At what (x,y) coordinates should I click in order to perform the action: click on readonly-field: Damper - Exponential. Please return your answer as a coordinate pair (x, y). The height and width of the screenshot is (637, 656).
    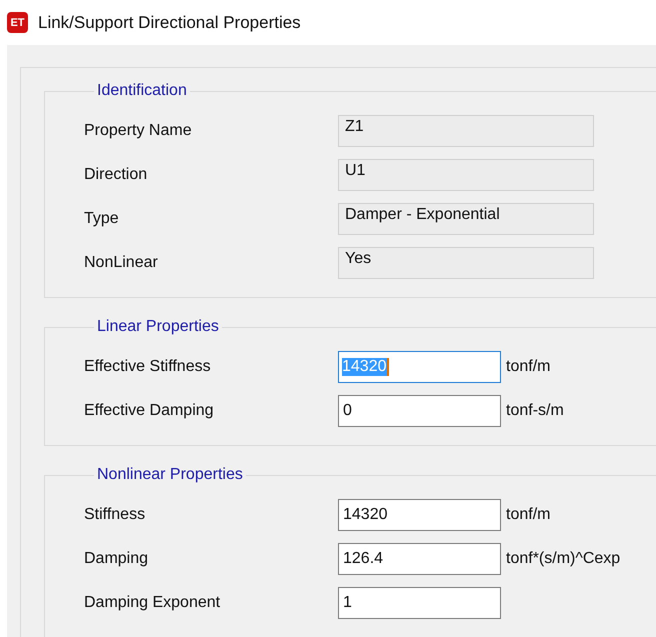
    Looking at the image, I should click on (466, 219).